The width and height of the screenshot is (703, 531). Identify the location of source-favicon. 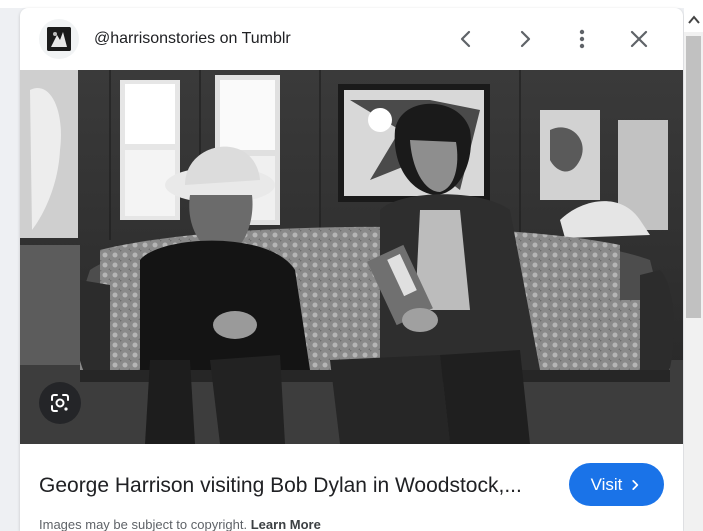
(59, 39).